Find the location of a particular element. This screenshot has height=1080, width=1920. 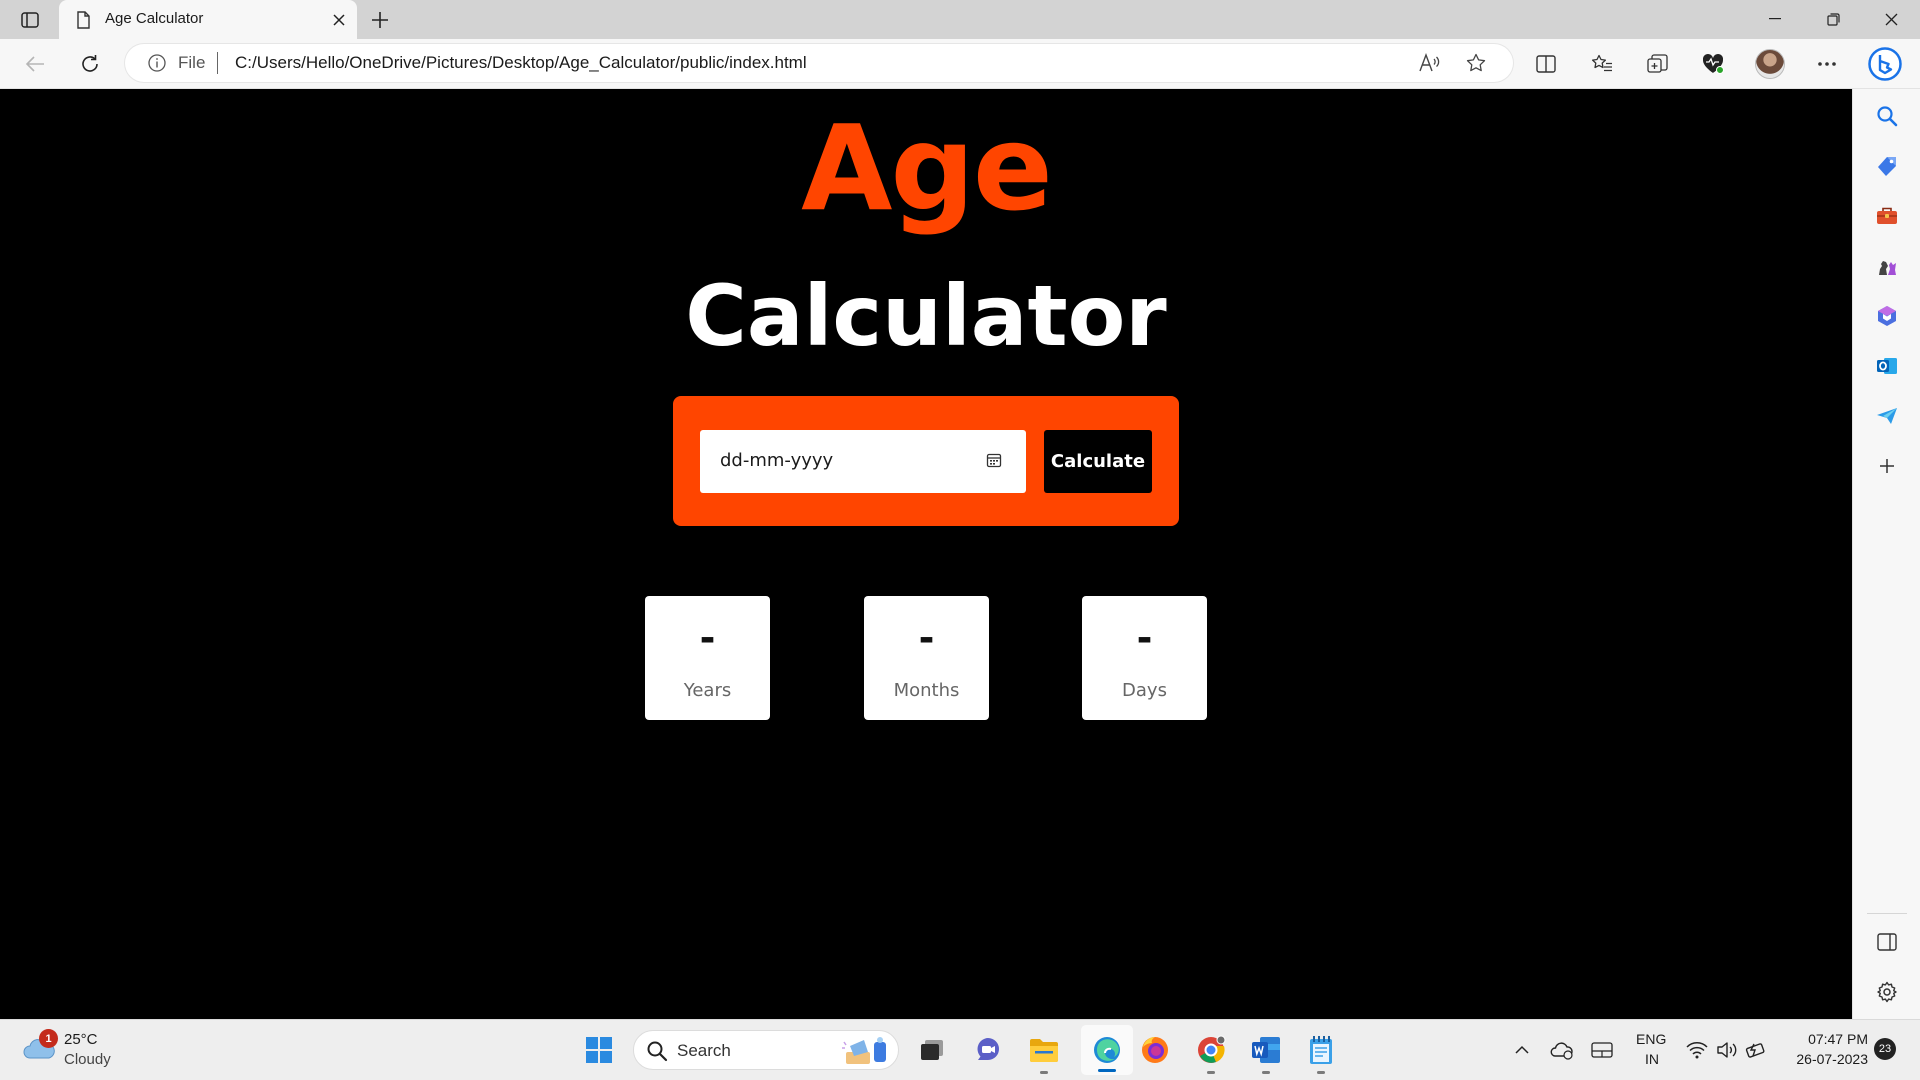

months-label: Months is located at coordinates (926, 690).